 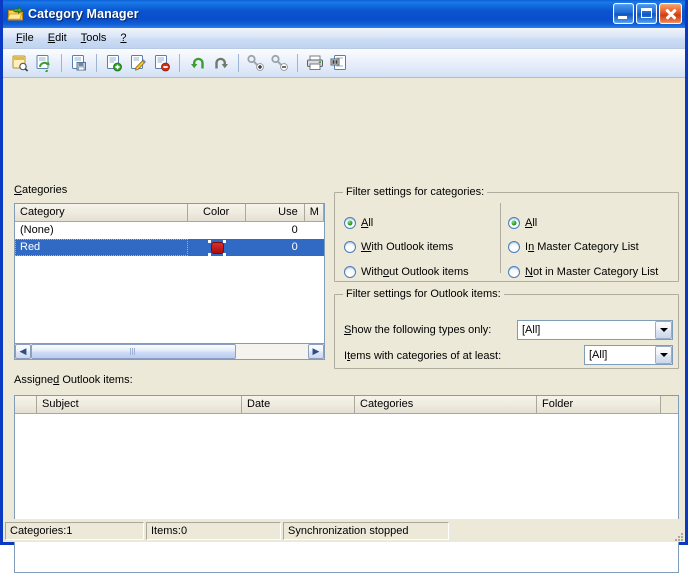 What do you see at coordinates (20, 63) in the screenshot?
I see `find-categories-icon` at bounding box center [20, 63].